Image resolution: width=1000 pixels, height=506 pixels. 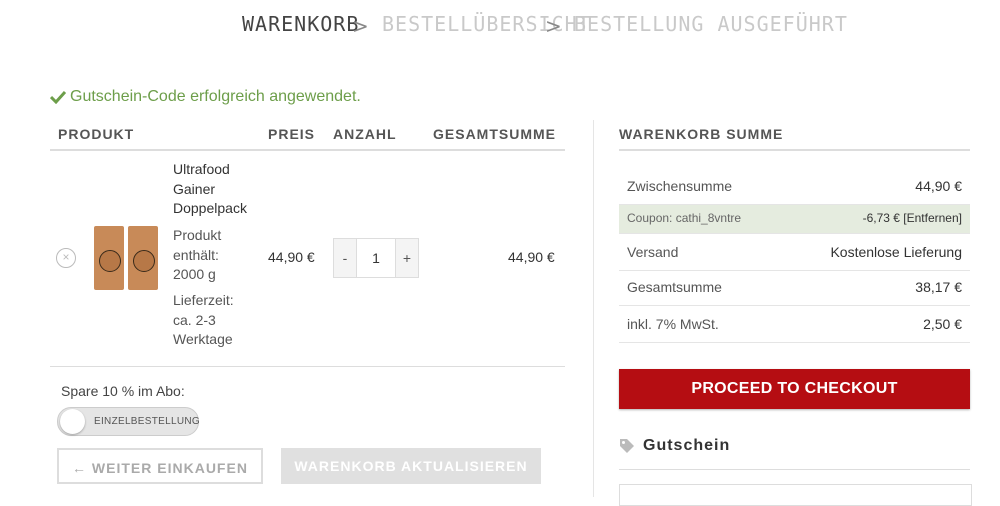 I want to click on tag-icon, so click(x=627, y=446).